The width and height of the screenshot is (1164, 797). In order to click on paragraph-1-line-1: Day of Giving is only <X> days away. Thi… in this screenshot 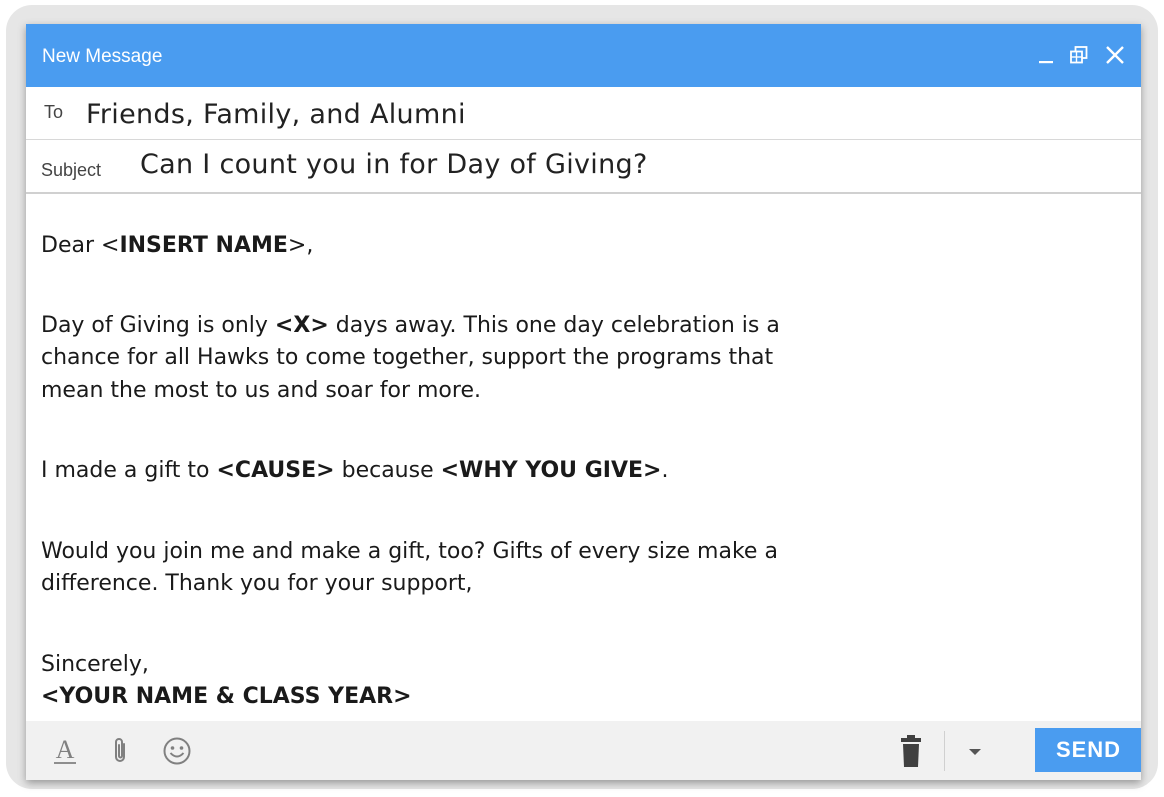, I will do `click(410, 325)`.